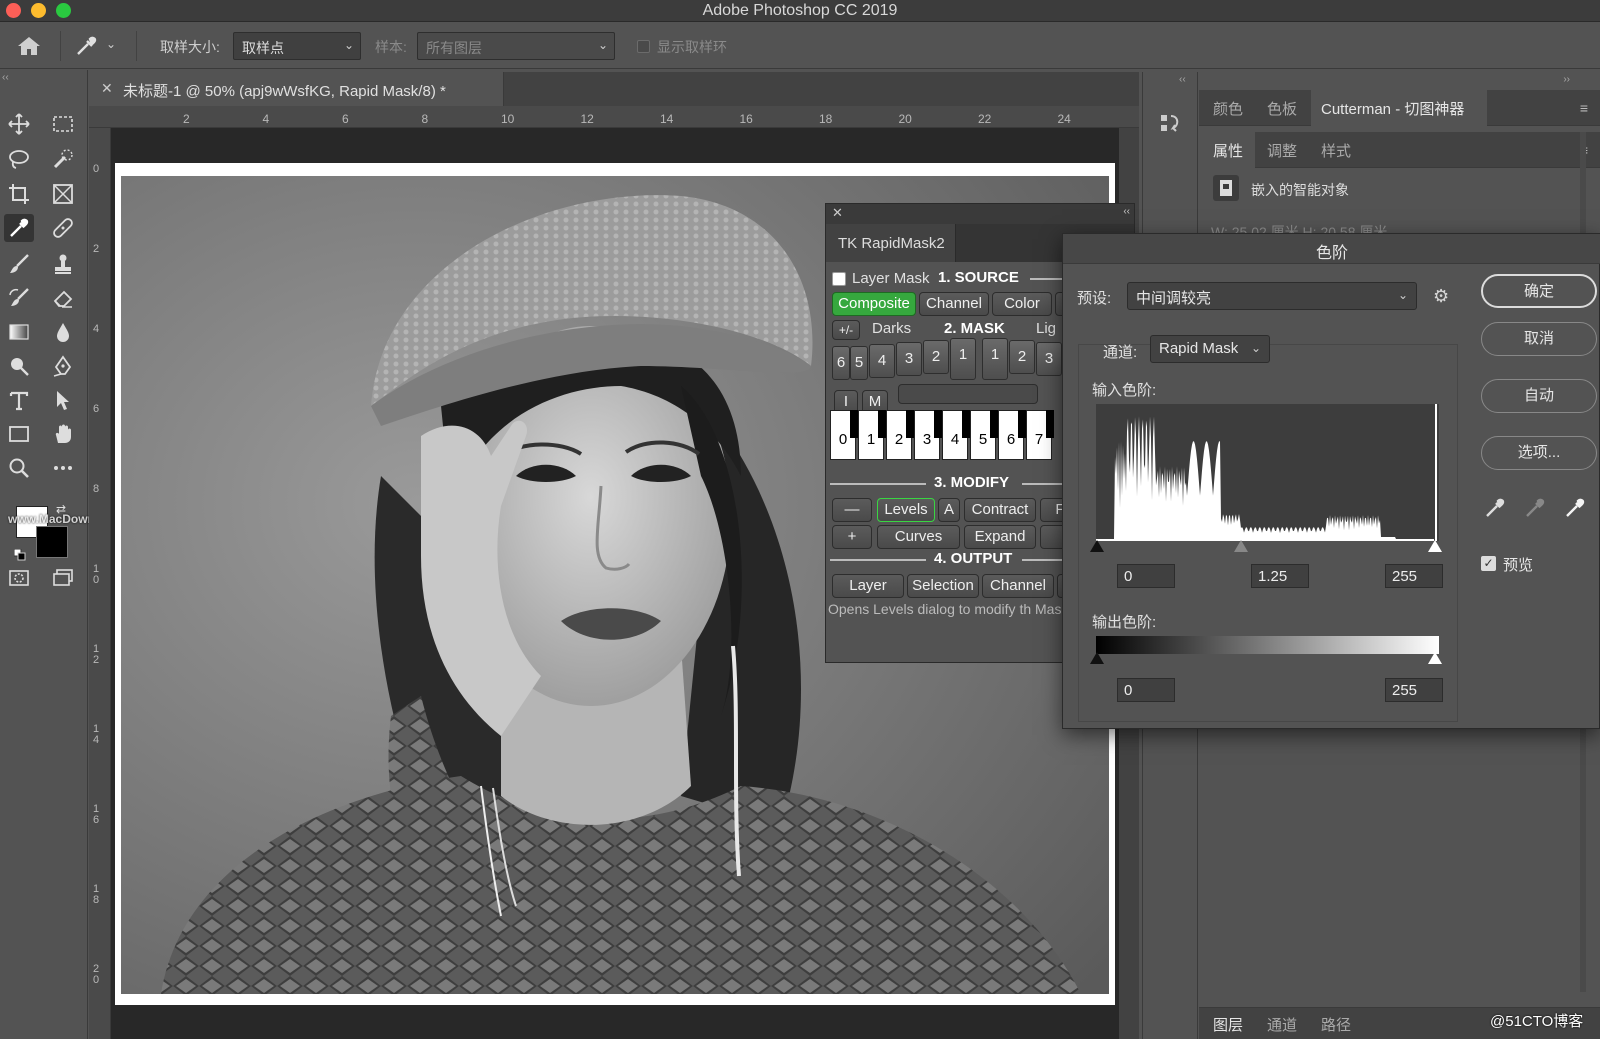 The height and width of the screenshot is (1039, 1600). What do you see at coordinates (516, 46) in the screenshot?
I see `sample-select: 所有图层 ⌄` at bounding box center [516, 46].